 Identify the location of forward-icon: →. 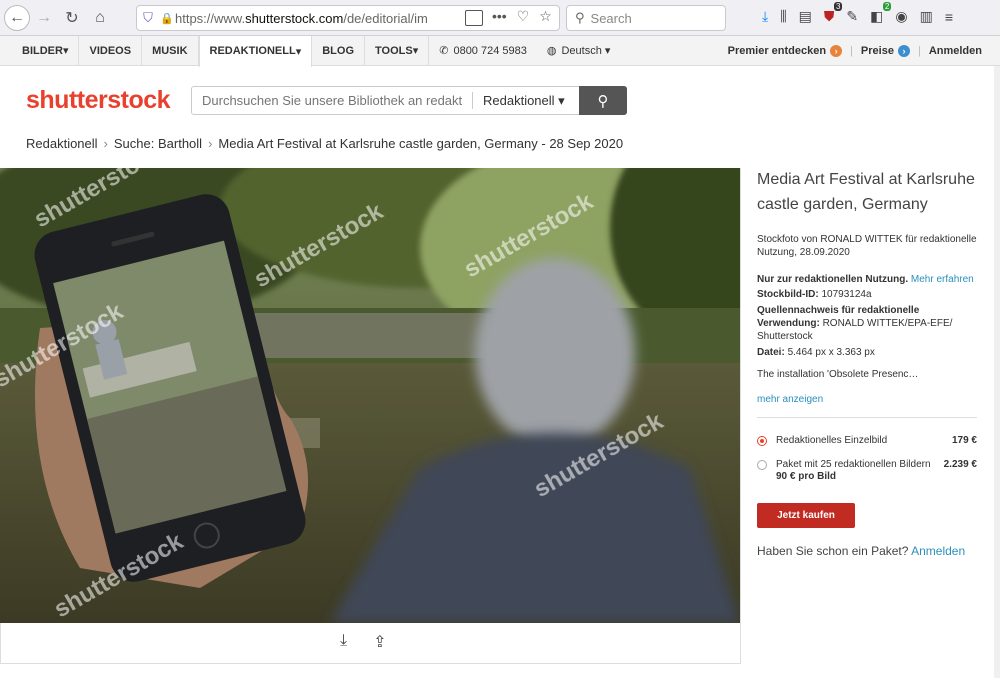
(44, 18).